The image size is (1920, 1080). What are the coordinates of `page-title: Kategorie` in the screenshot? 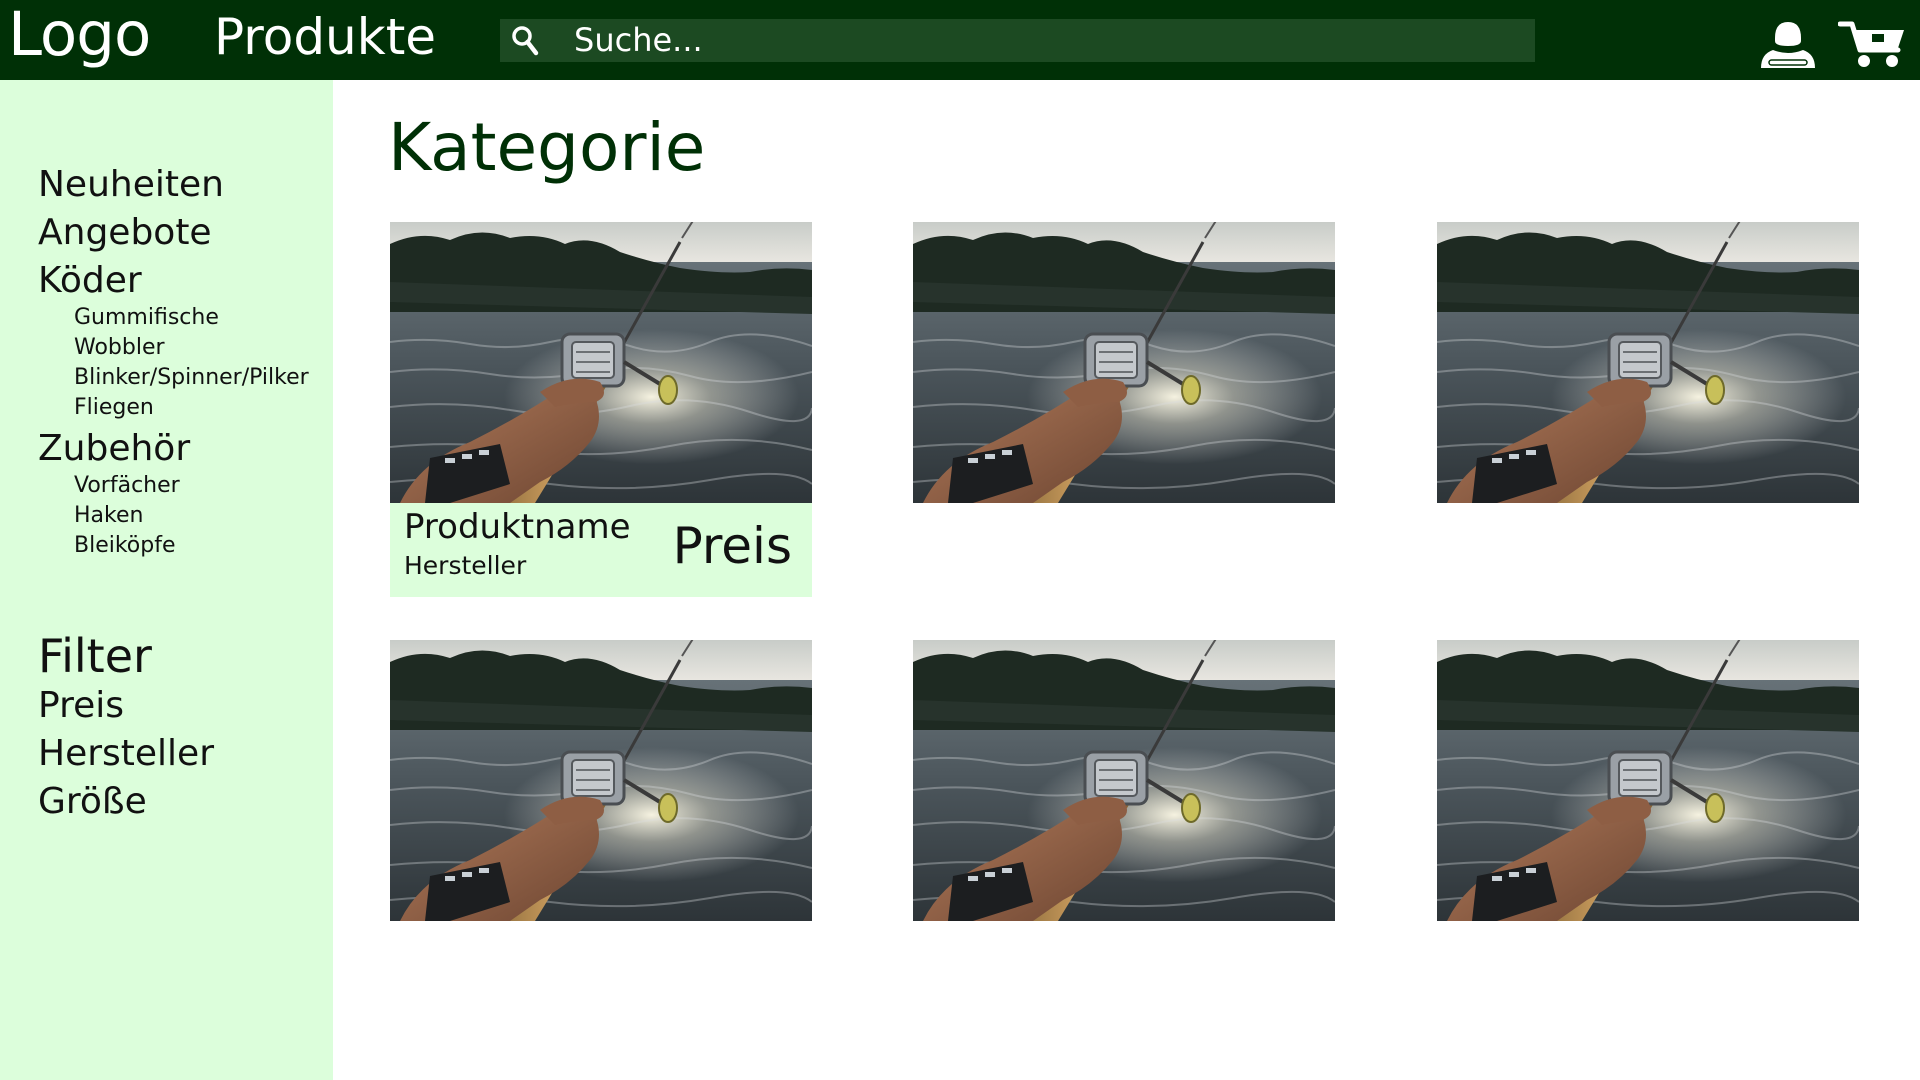 It's located at (547, 147).